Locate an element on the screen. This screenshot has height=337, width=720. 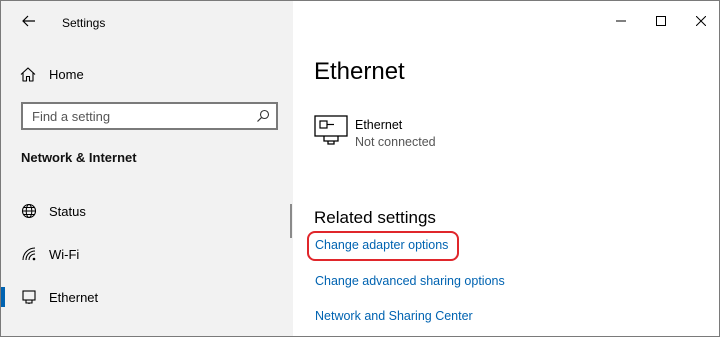
sidebar-item-wifi: Wi-Fi is located at coordinates (147, 254).